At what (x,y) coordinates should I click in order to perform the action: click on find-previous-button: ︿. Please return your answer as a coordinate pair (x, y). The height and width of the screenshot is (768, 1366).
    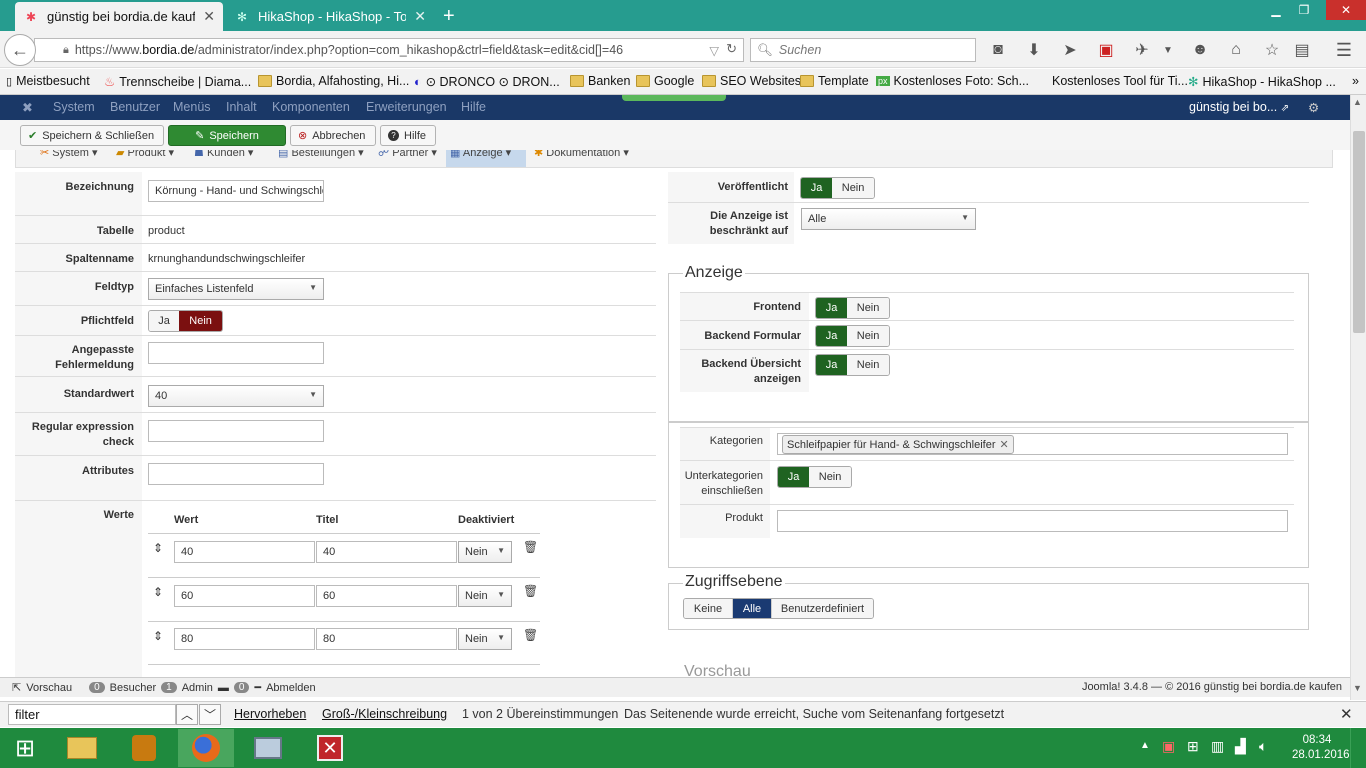
    Looking at the image, I should click on (187, 714).